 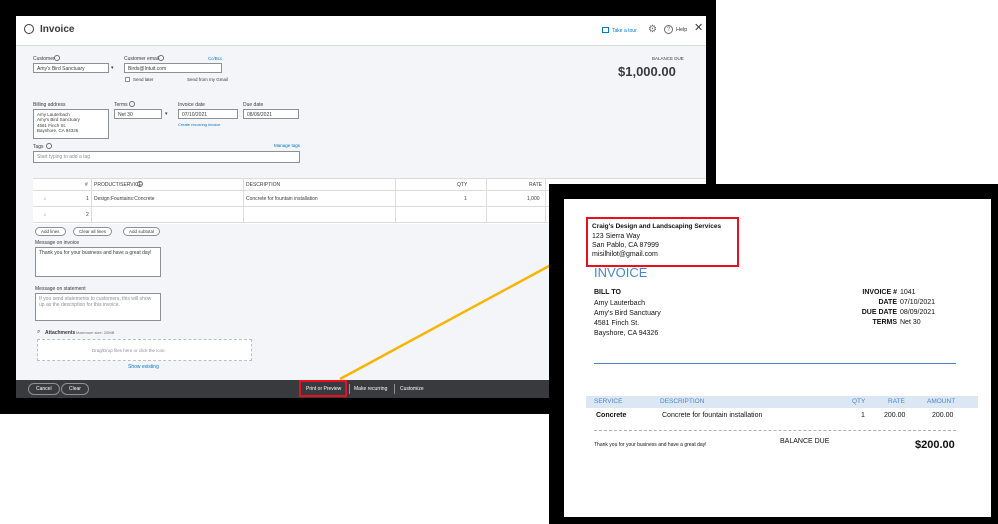 What do you see at coordinates (617, 323) in the screenshot?
I see `bill-to-line: 4581 Finch St.` at bounding box center [617, 323].